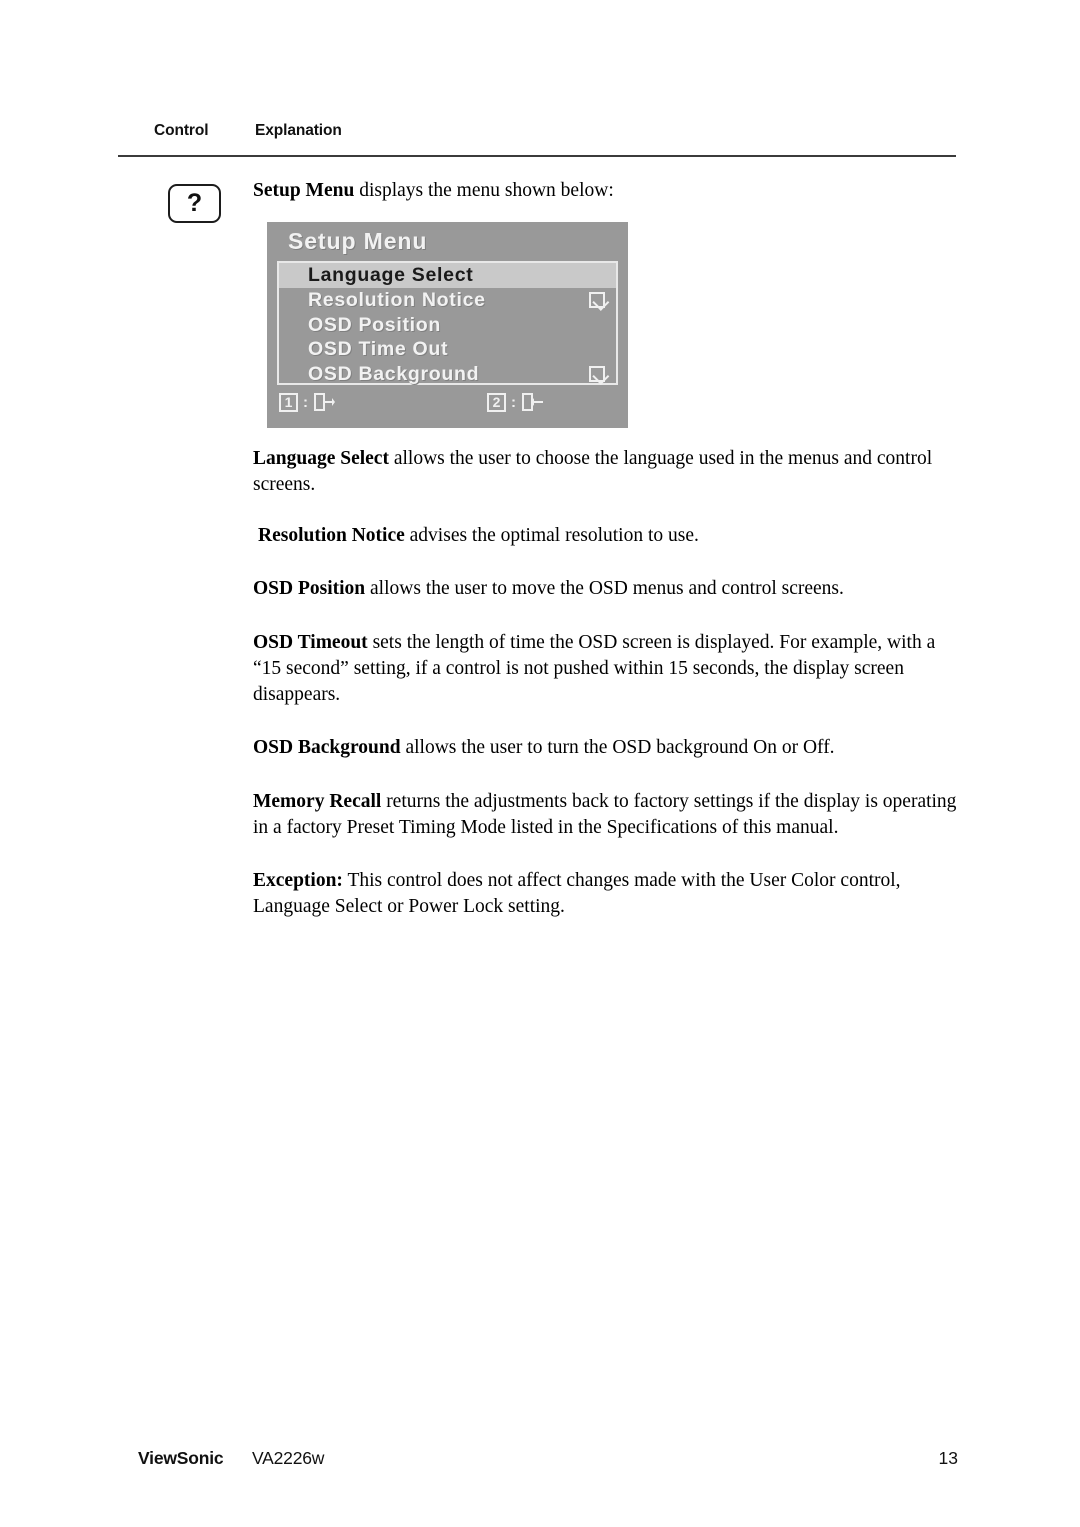  I want to click on osd-key-1: 1 :, so click(307, 402).